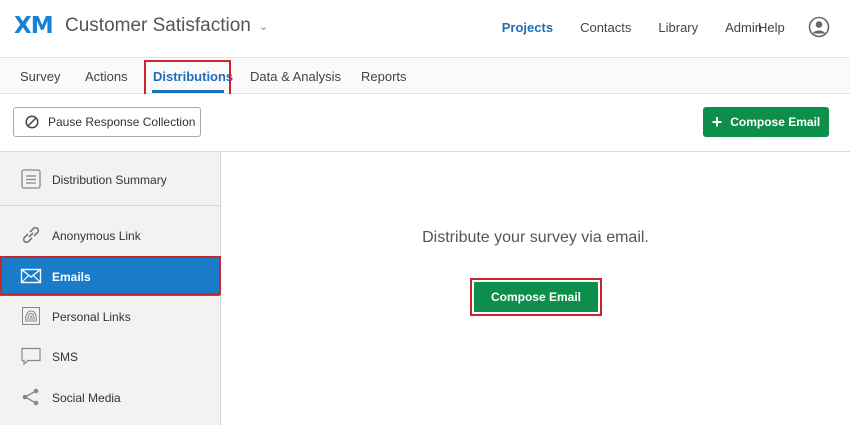 The height and width of the screenshot is (425, 850). I want to click on compose-email-top-button: + Compose Email, so click(766, 122).